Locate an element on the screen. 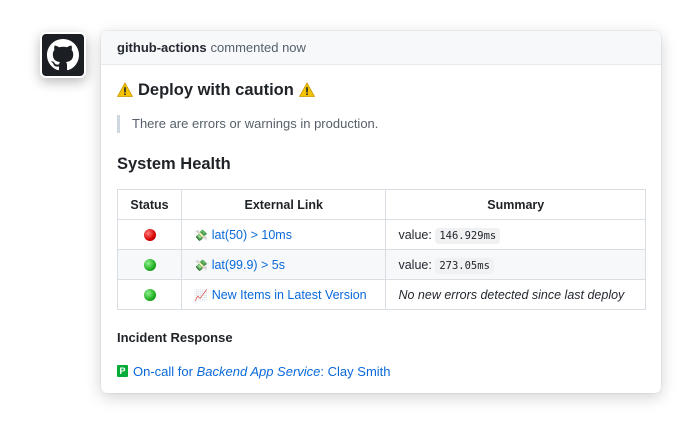 This screenshot has width=700, height=445. pagerduty-icon: P is located at coordinates (122, 371).